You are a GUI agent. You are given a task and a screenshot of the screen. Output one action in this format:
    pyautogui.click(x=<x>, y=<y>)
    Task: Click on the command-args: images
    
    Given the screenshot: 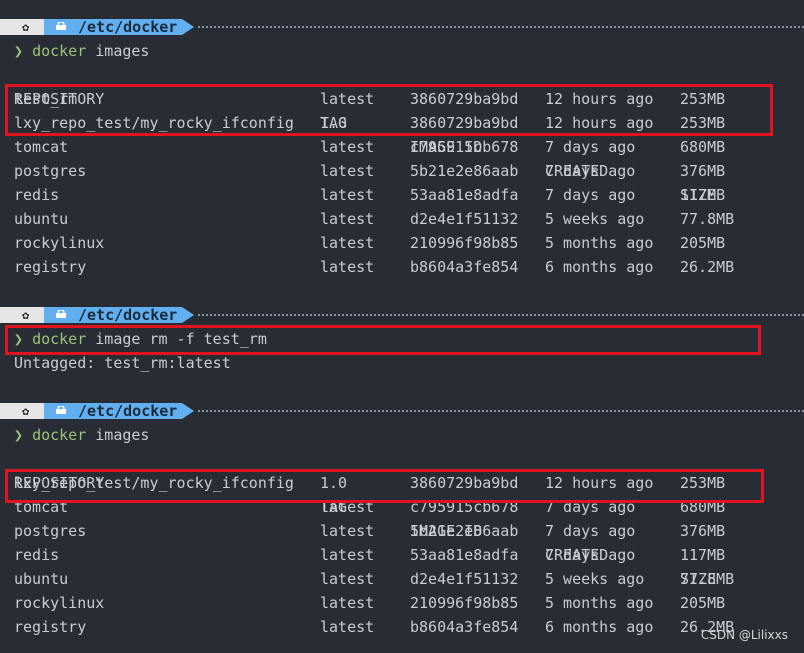 What is the action you would take?
    pyautogui.click(x=118, y=51)
    